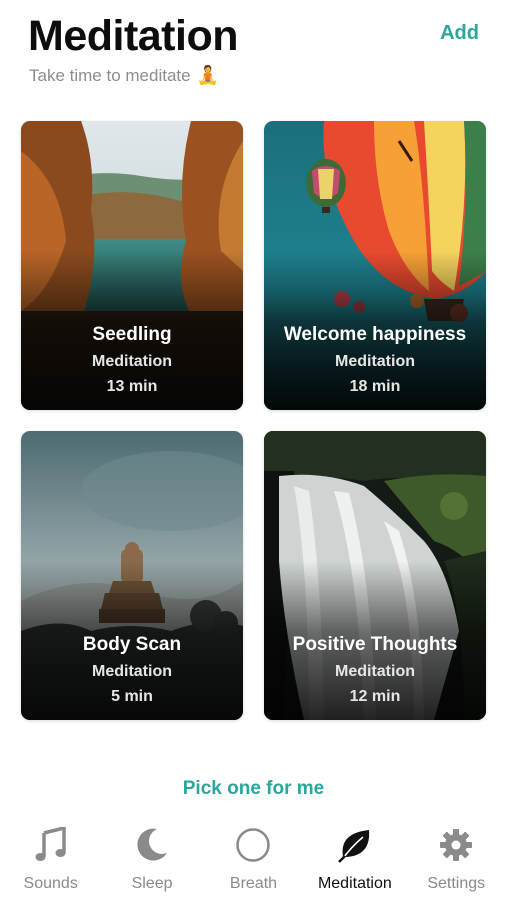 The image size is (507, 900). I want to click on card-title: Positive Thoughts, so click(375, 644).